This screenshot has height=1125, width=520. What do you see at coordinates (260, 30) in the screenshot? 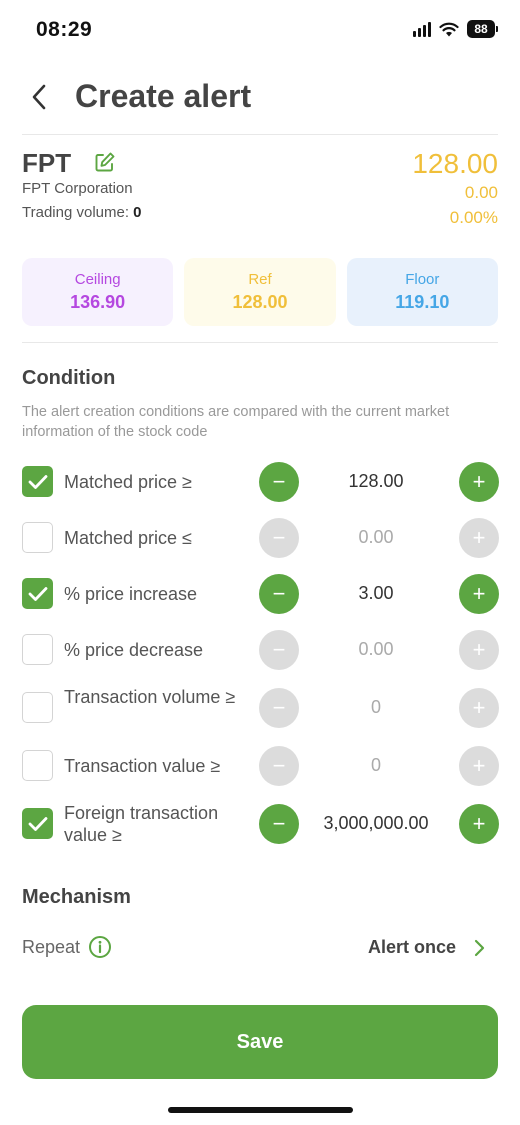
I see `status-bar: 08:29 88` at bounding box center [260, 30].